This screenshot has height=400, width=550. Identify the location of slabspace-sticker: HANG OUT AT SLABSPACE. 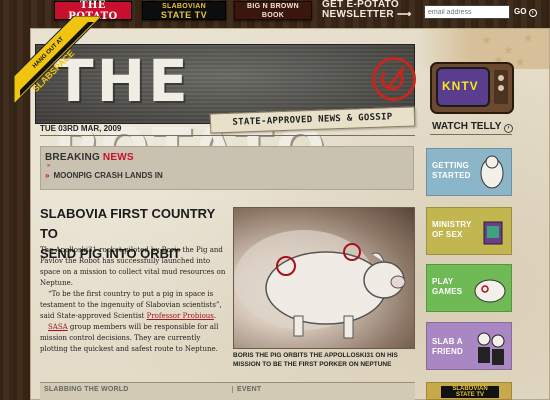
(58, 60).